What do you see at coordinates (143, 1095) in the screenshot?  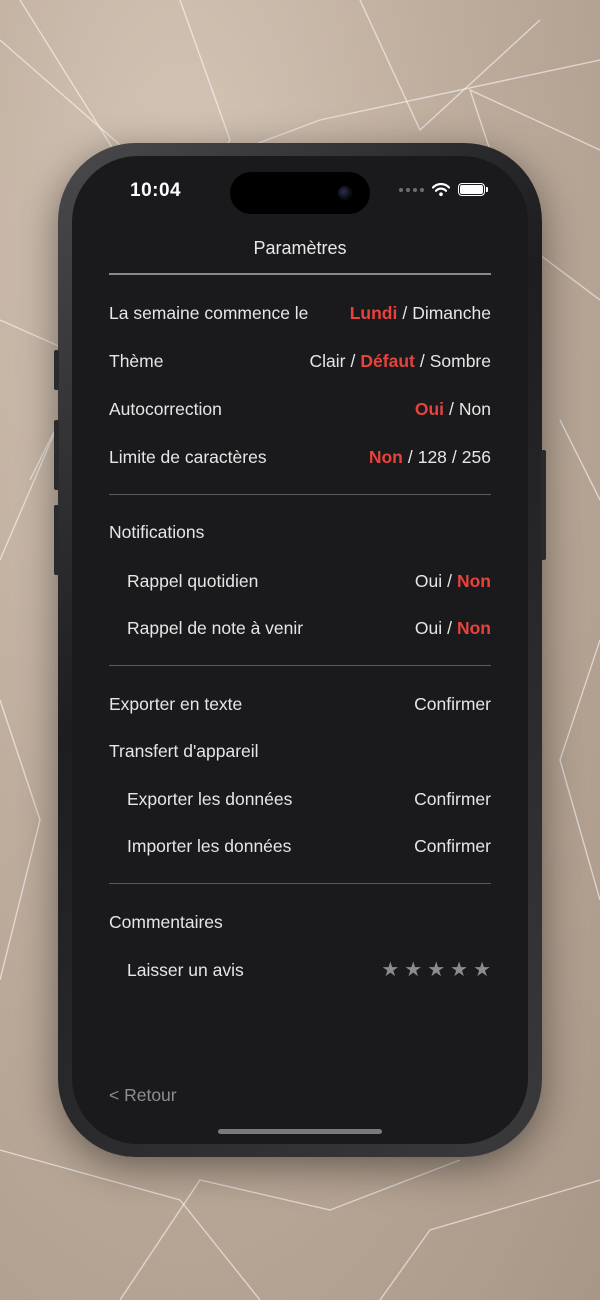 I see `back-button: < Retour` at bounding box center [143, 1095].